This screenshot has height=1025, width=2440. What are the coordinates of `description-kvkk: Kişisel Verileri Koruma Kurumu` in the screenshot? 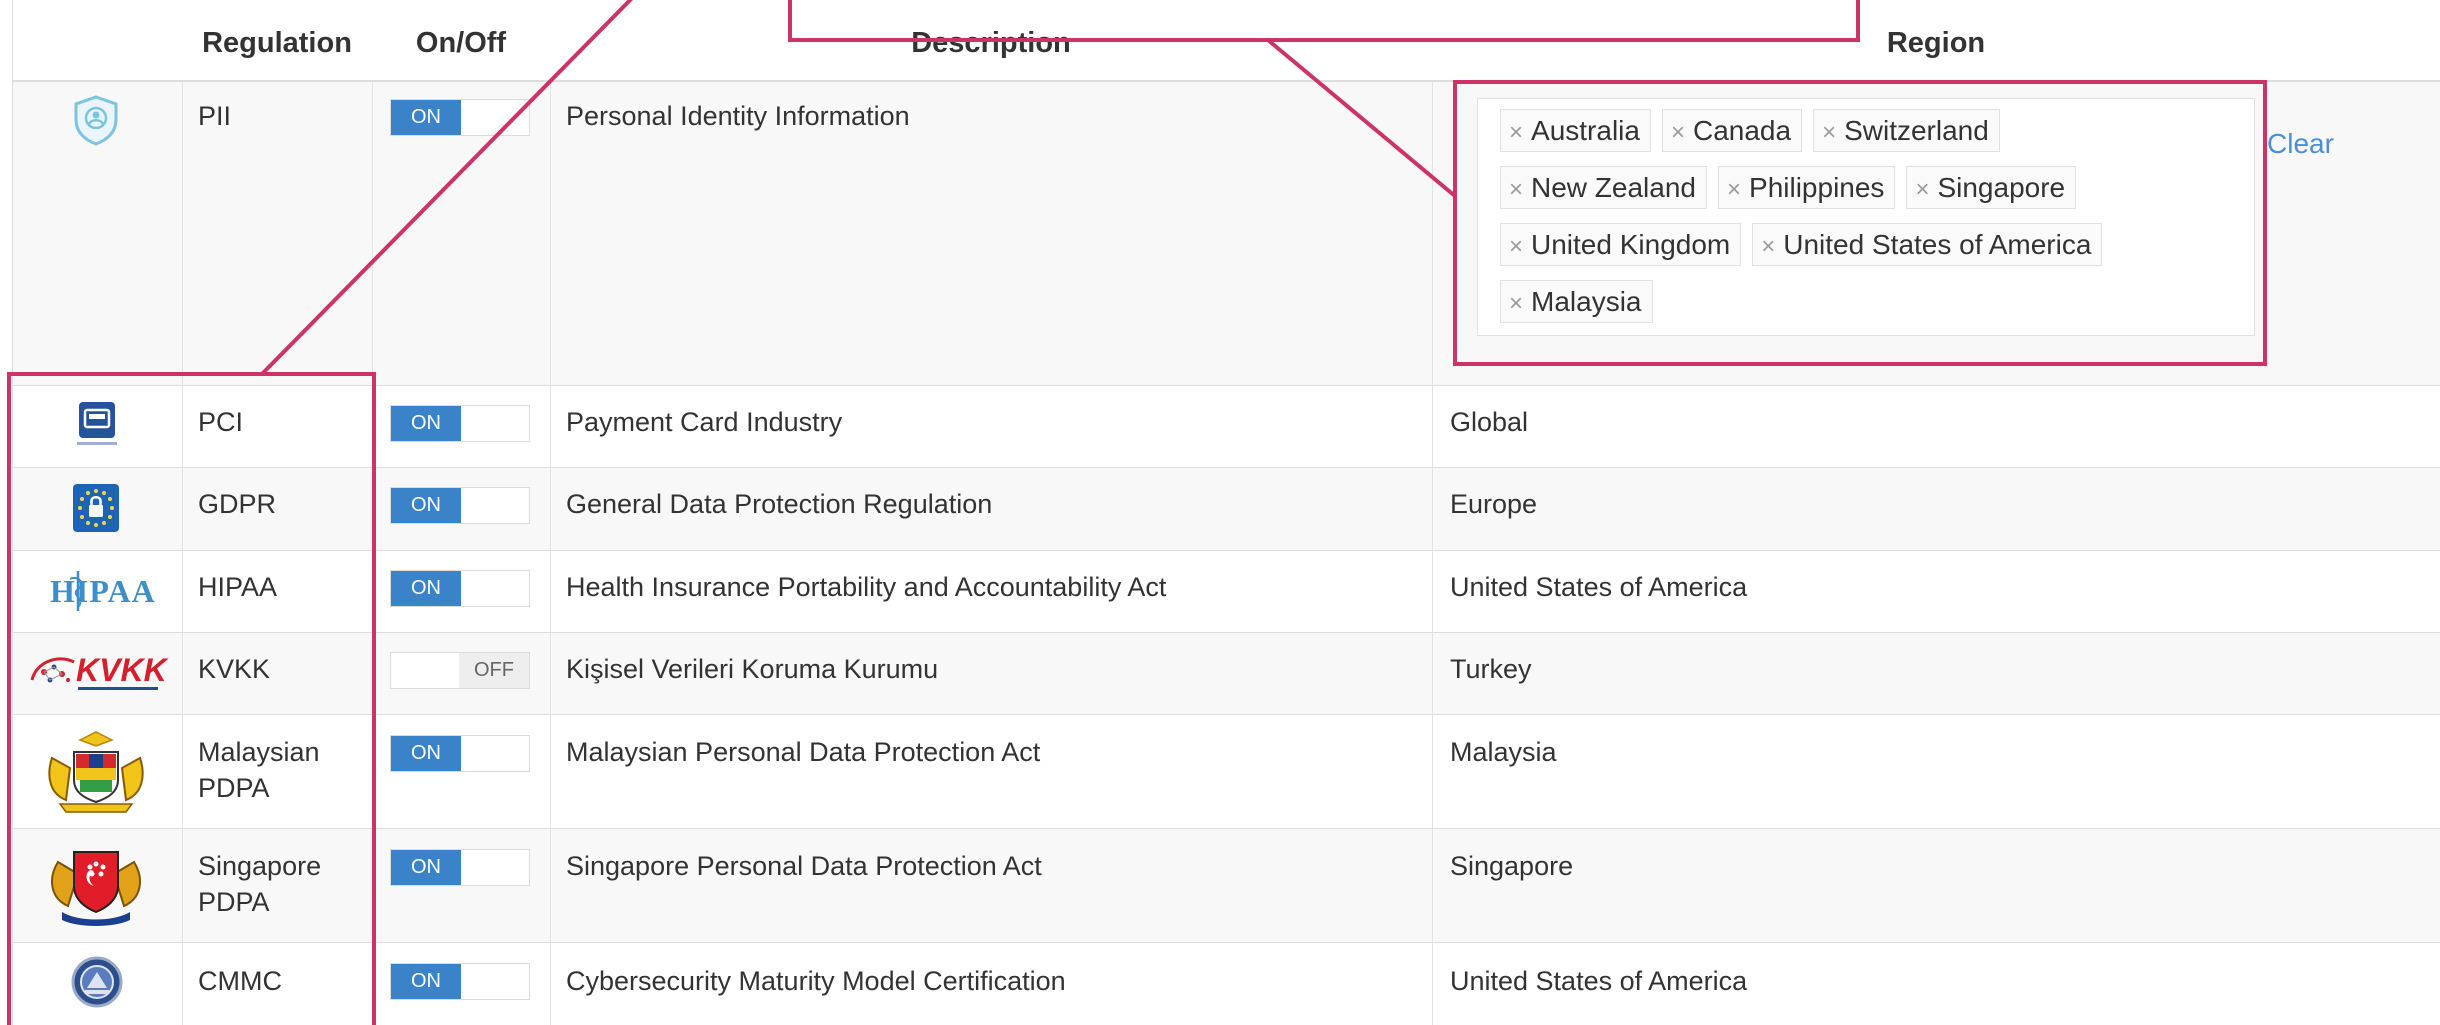 It's located at (752, 669).